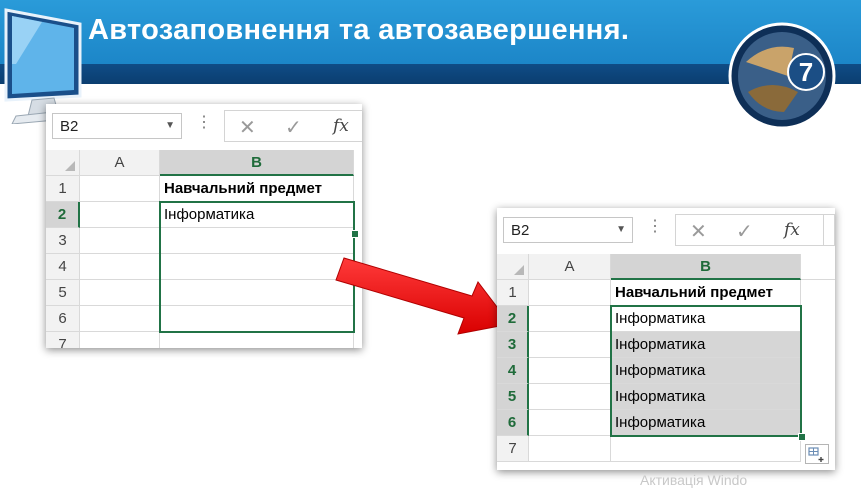  Describe the element at coordinates (257, 241) in the screenshot. I see `cell-b3` at that location.